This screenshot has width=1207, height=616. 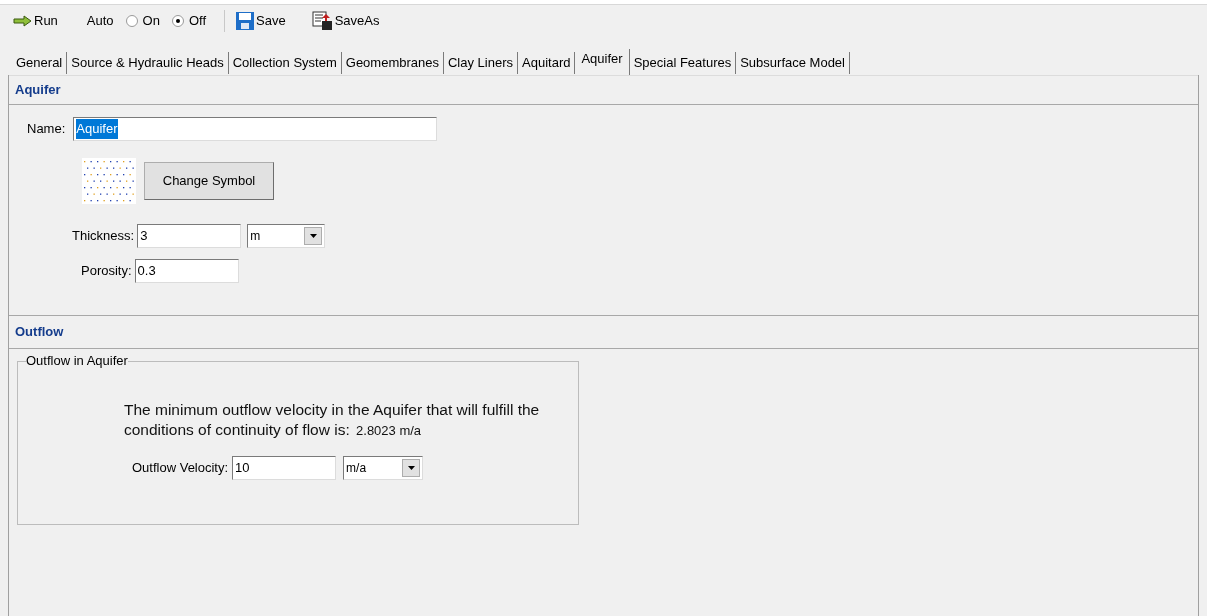 I want to click on change-symbol-button: Change Symbol, so click(x=209, y=181).